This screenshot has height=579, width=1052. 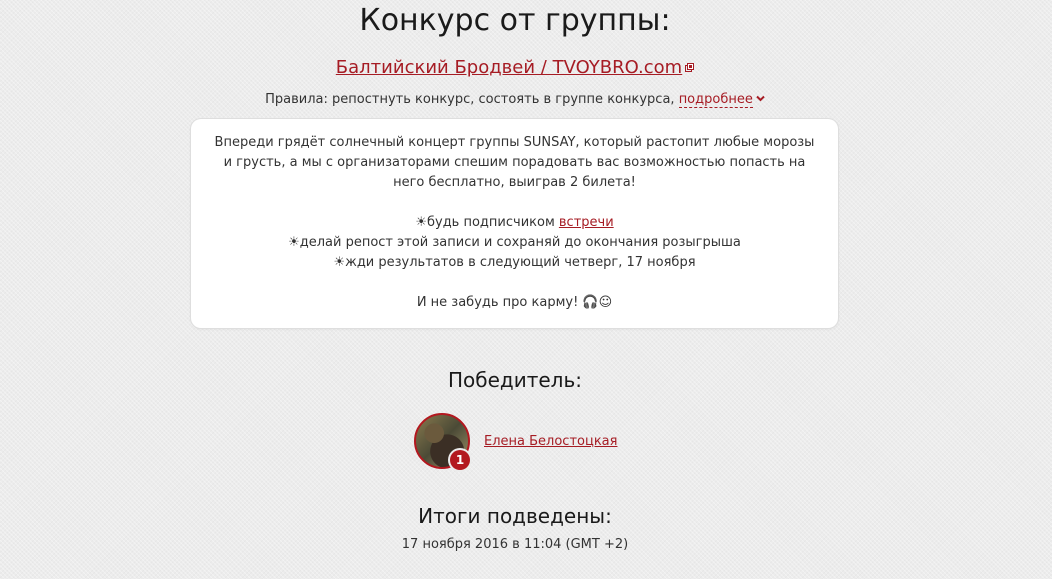 I want to click on page-title: Конкурс от группы:, so click(x=515, y=20).